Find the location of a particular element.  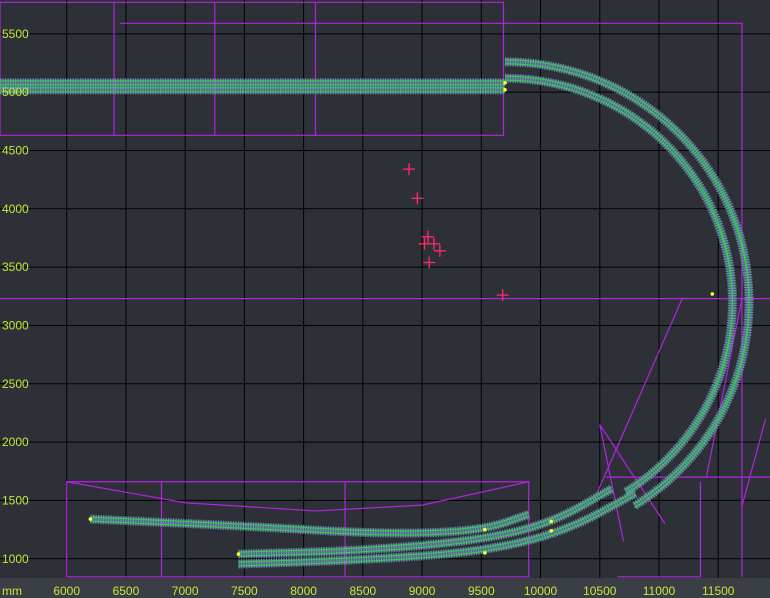

x-tick-label: 7500 is located at coordinates (244, 591).